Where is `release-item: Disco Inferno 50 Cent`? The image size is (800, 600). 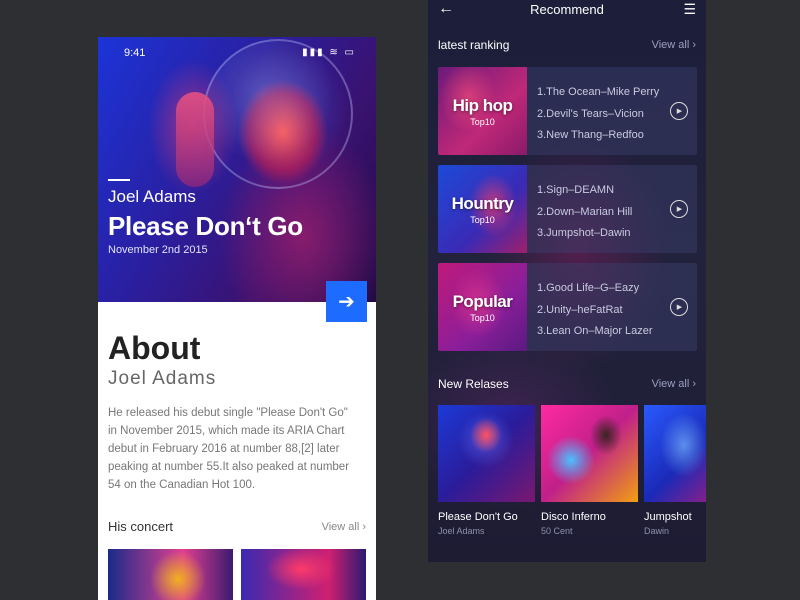
release-item: Disco Inferno 50 Cent is located at coordinates (589, 470).